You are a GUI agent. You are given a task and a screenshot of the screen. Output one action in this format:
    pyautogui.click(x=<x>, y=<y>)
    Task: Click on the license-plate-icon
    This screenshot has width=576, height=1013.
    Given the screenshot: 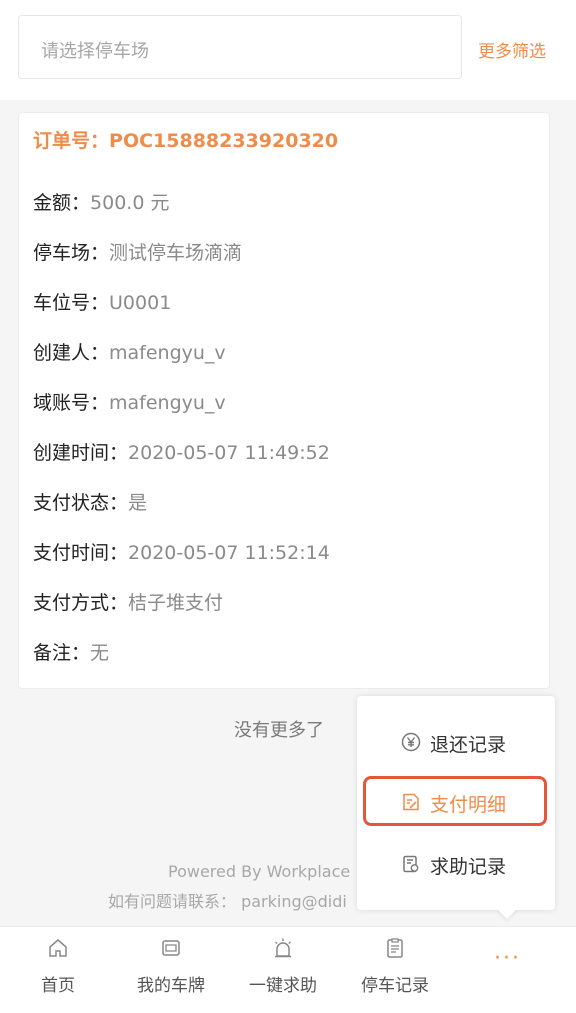 What is the action you would take?
    pyautogui.click(x=171, y=948)
    